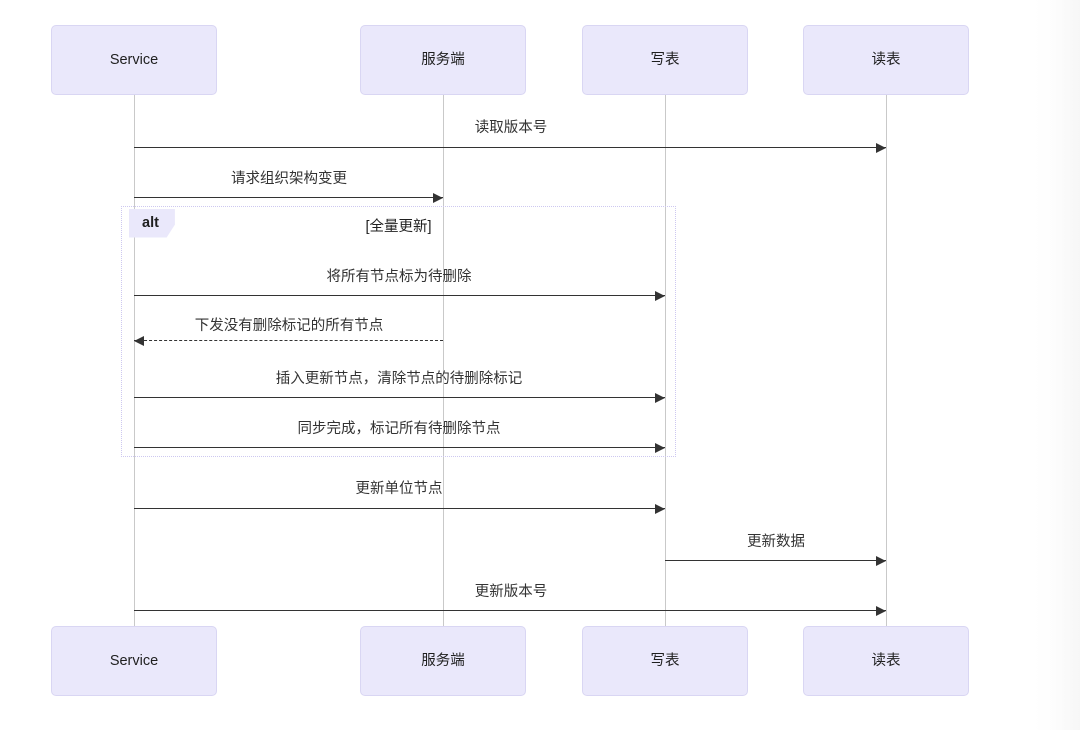  Describe the element at coordinates (660, 448) in the screenshot. I see `arrowhead-m6` at that location.